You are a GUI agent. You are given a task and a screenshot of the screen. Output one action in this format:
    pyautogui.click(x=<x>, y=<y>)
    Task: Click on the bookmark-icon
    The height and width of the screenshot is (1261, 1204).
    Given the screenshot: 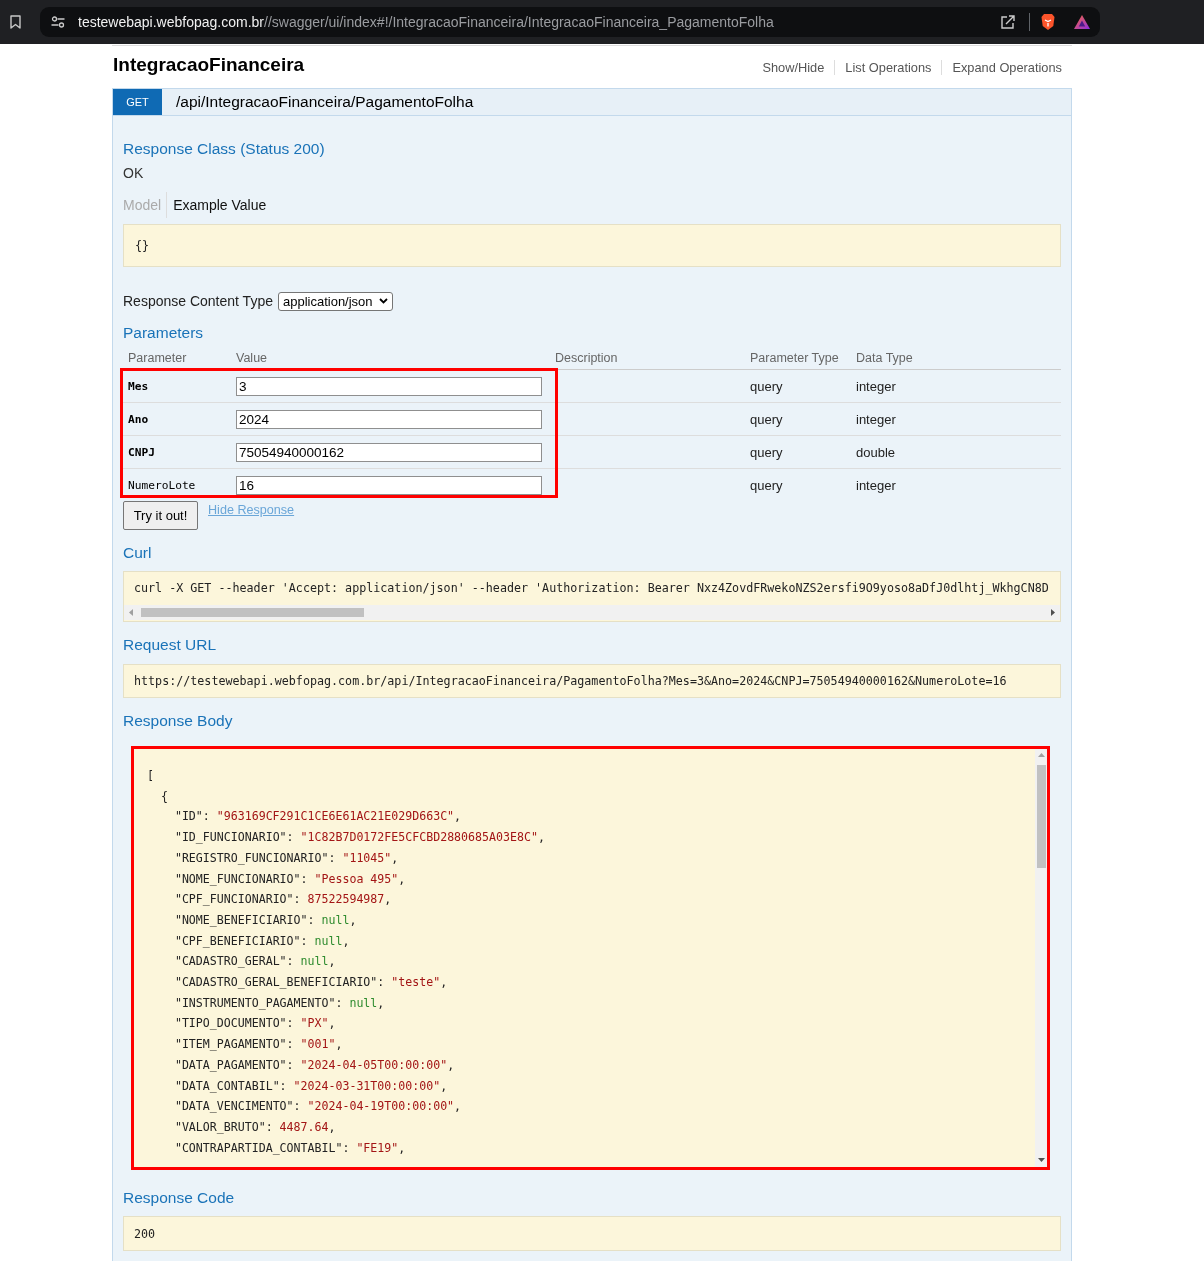 What is the action you would take?
    pyautogui.click(x=15, y=22)
    